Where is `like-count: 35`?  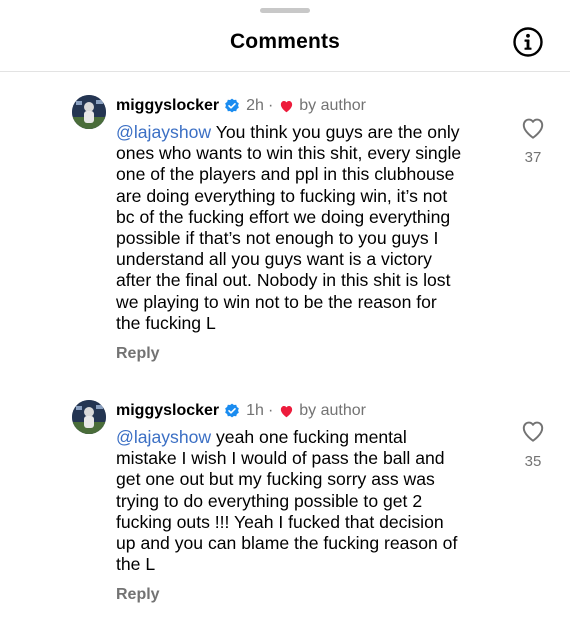 like-count: 35 is located at coordinates (533, 461).